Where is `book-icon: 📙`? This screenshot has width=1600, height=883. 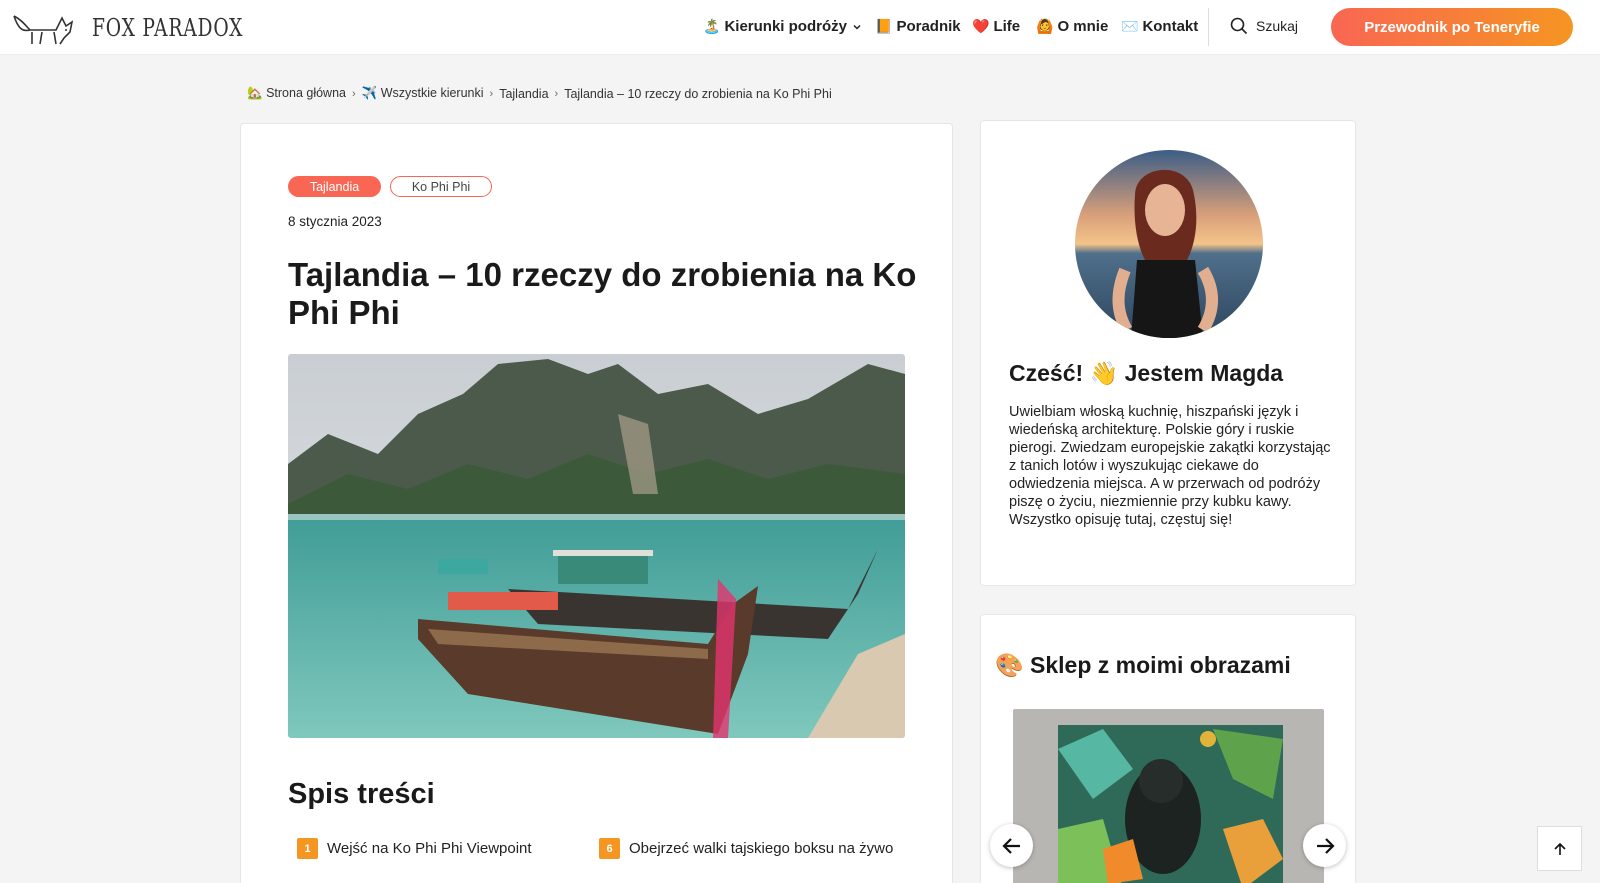 book-icon: 📙 is located at coordinates (884, 26).